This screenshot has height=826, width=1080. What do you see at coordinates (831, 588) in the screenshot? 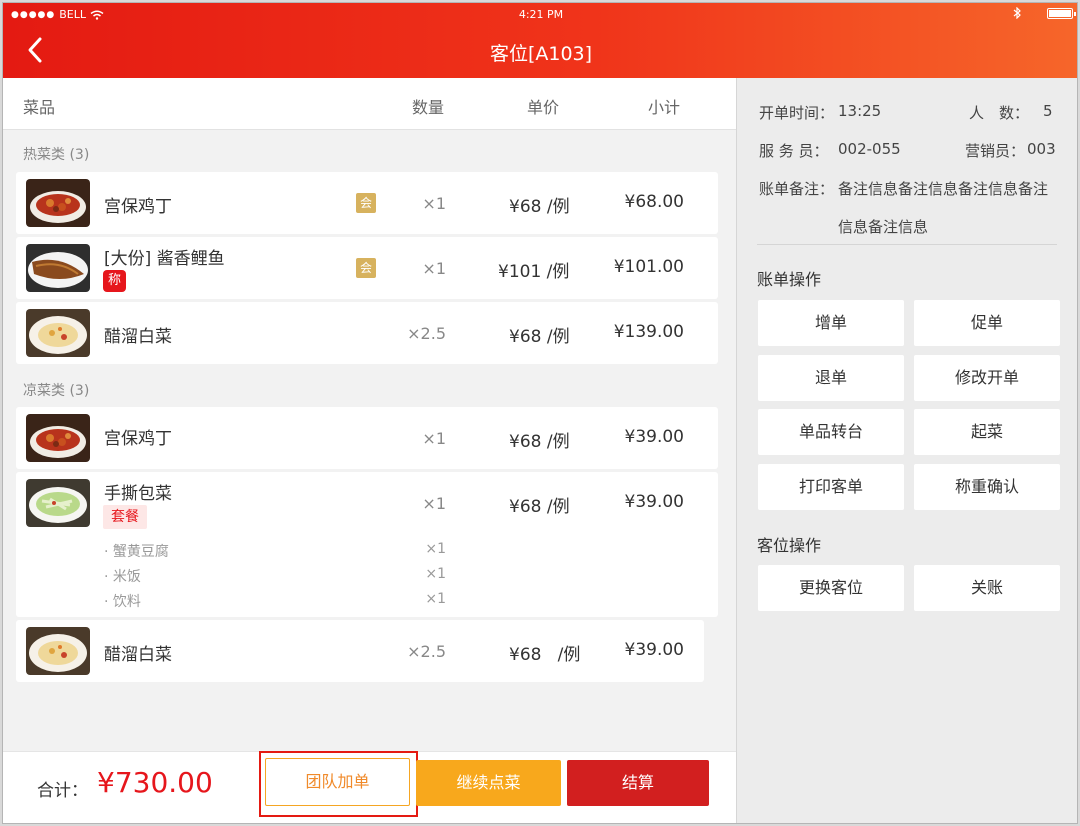
I see `change-seat-button: 更换客位` at bounding box center [831, 588].